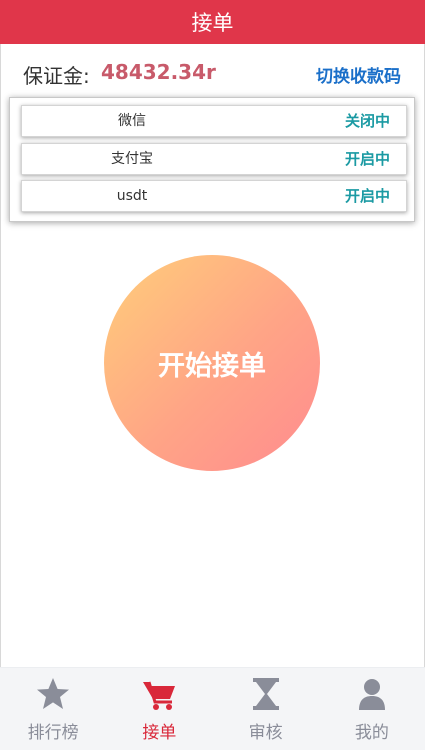 This screenshot has height=750, width=425. What do you see at coordinates (371, 733) in the screenshot?
I see `tab-label: 我的` at bounding box center [371, 733].